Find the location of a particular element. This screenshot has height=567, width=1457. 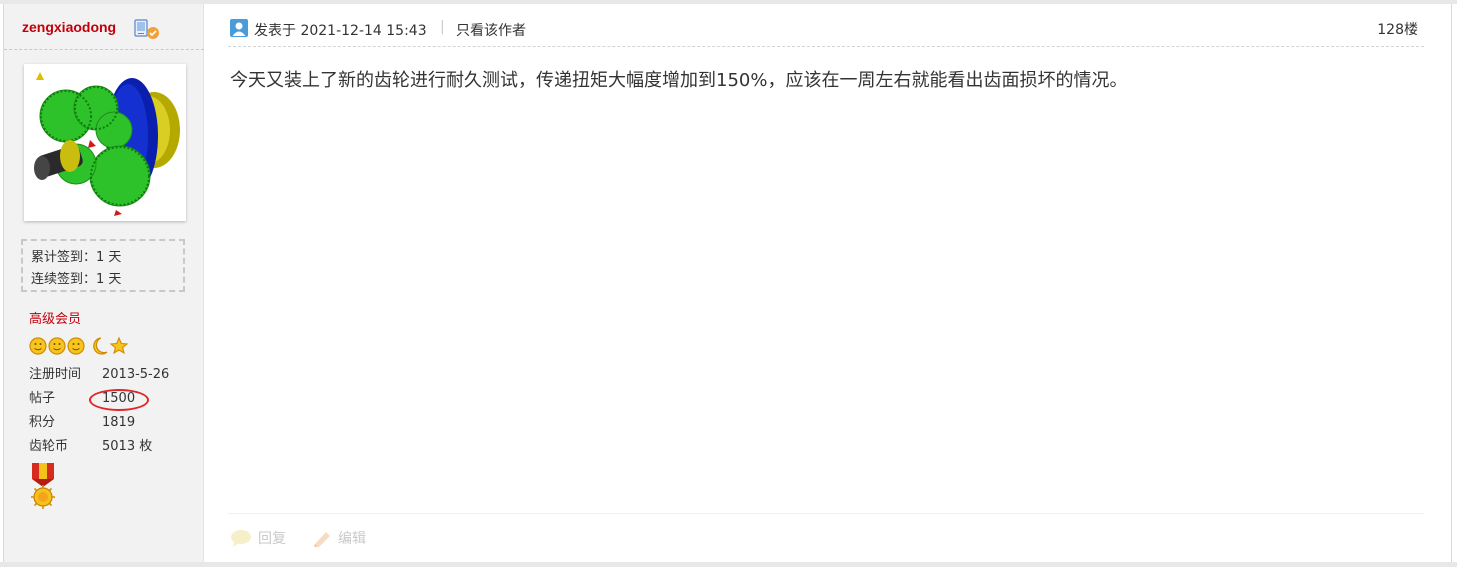

stat-label: 齿轮币 is located at coordinates (49, 446).